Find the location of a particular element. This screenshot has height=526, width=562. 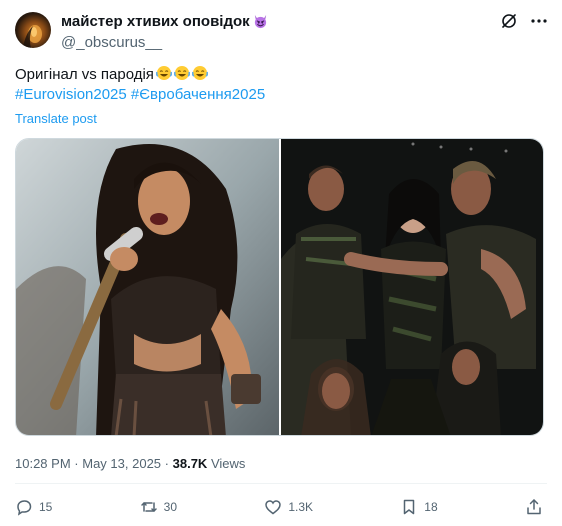

reply-count: 15 is located at coordinates (46, 507).